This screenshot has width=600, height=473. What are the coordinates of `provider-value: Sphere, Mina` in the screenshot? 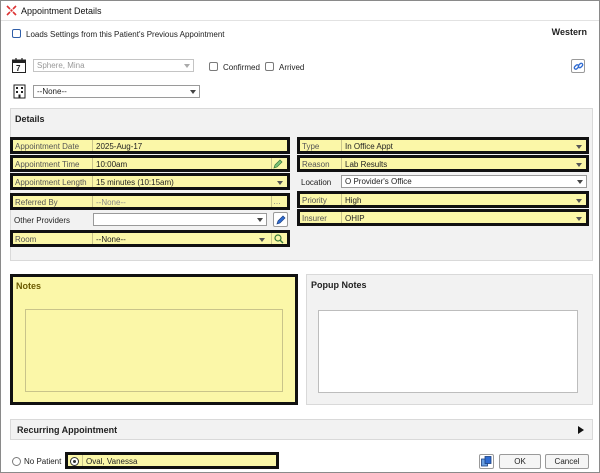 It's located at (61, 65).